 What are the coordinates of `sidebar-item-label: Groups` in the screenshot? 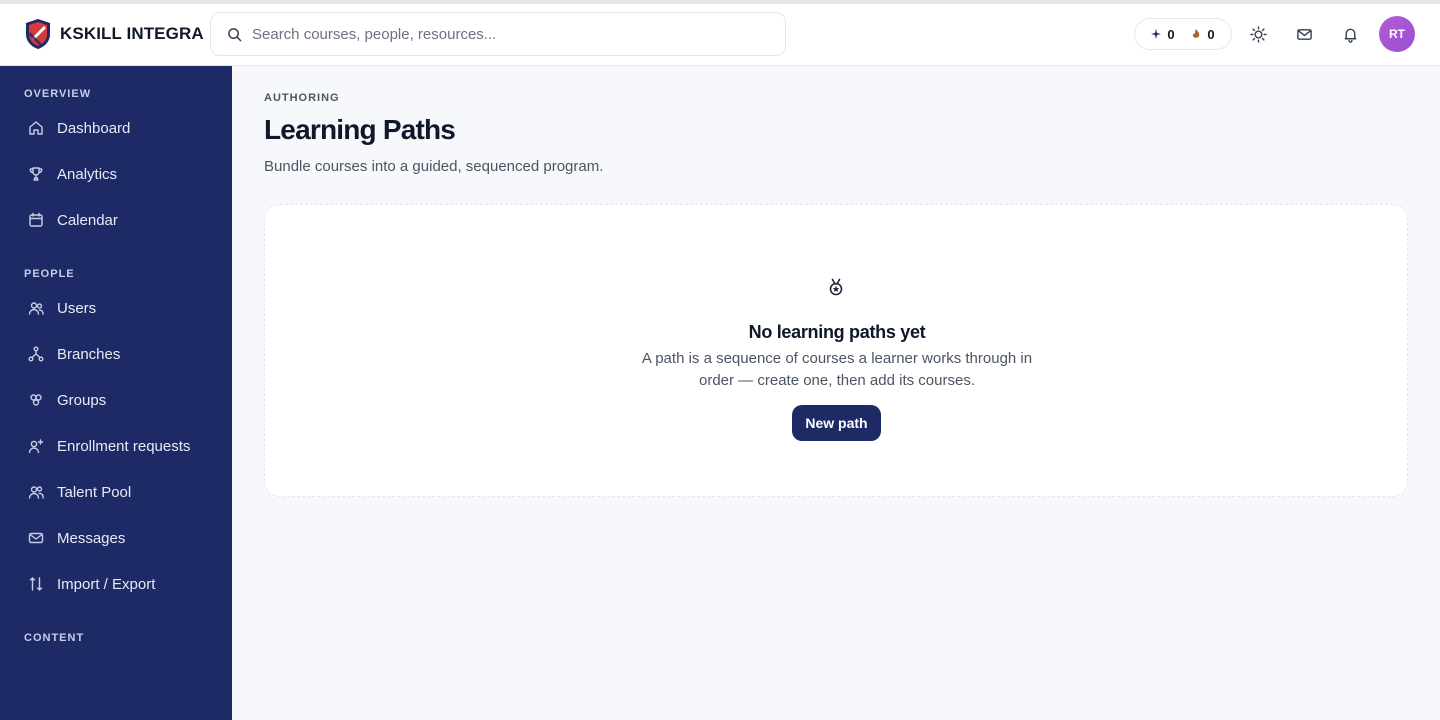 It's located at (82, 400).